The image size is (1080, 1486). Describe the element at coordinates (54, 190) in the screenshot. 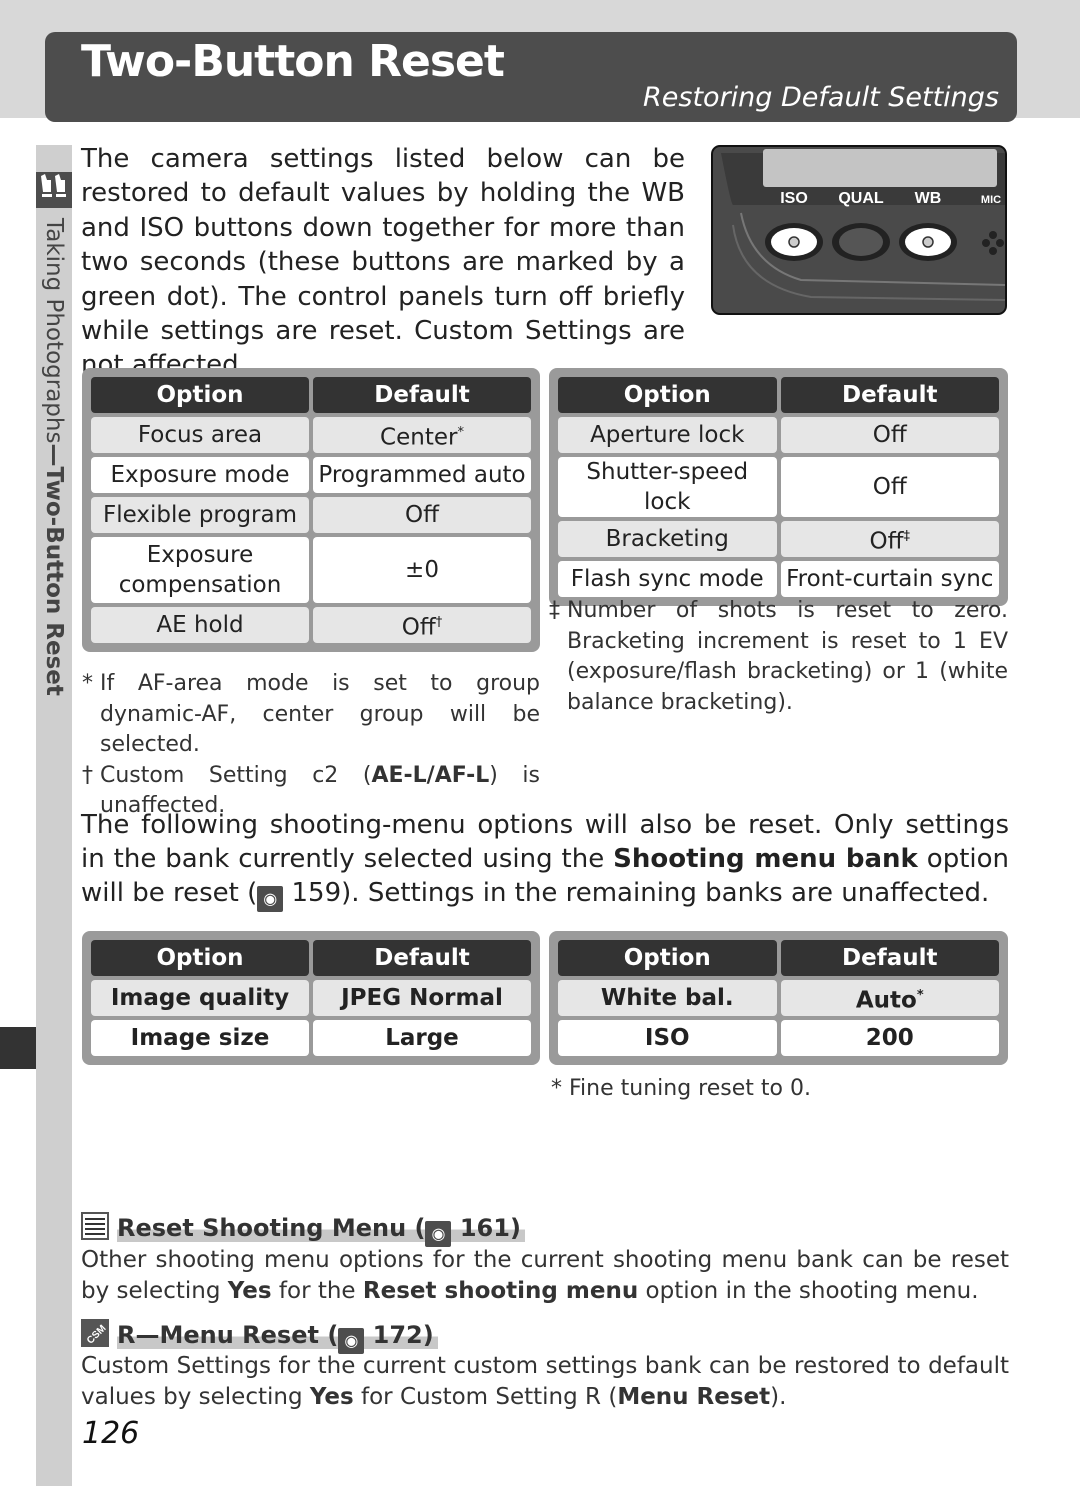

I see `taking-photographs-icon` at that location.